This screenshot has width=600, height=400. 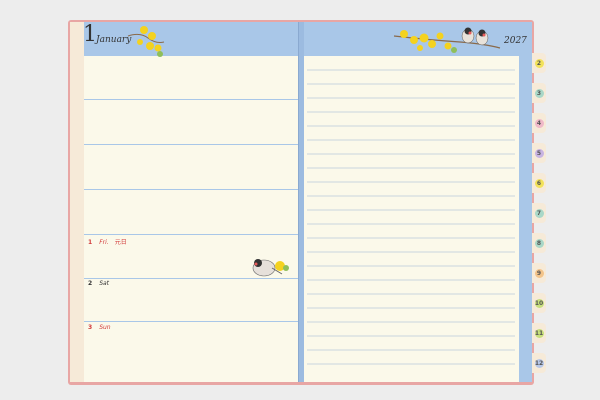 I want to click on month-tab-label: 3, so click(x=539, y=93).